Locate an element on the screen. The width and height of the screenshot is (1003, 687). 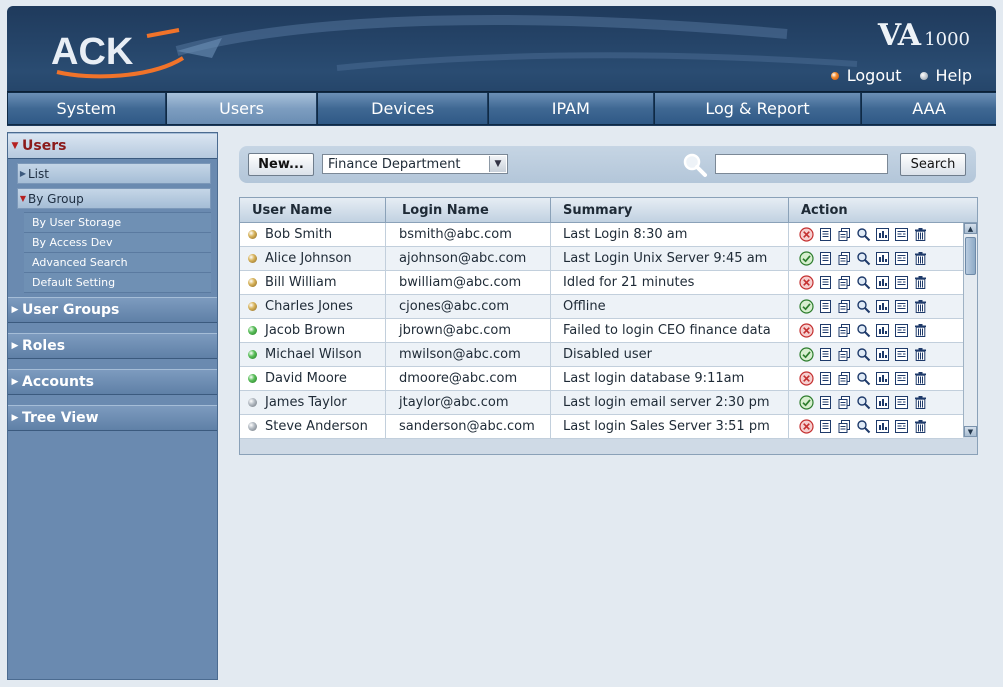
tab-ipam: IPAM is located at coordinates (571, 108).